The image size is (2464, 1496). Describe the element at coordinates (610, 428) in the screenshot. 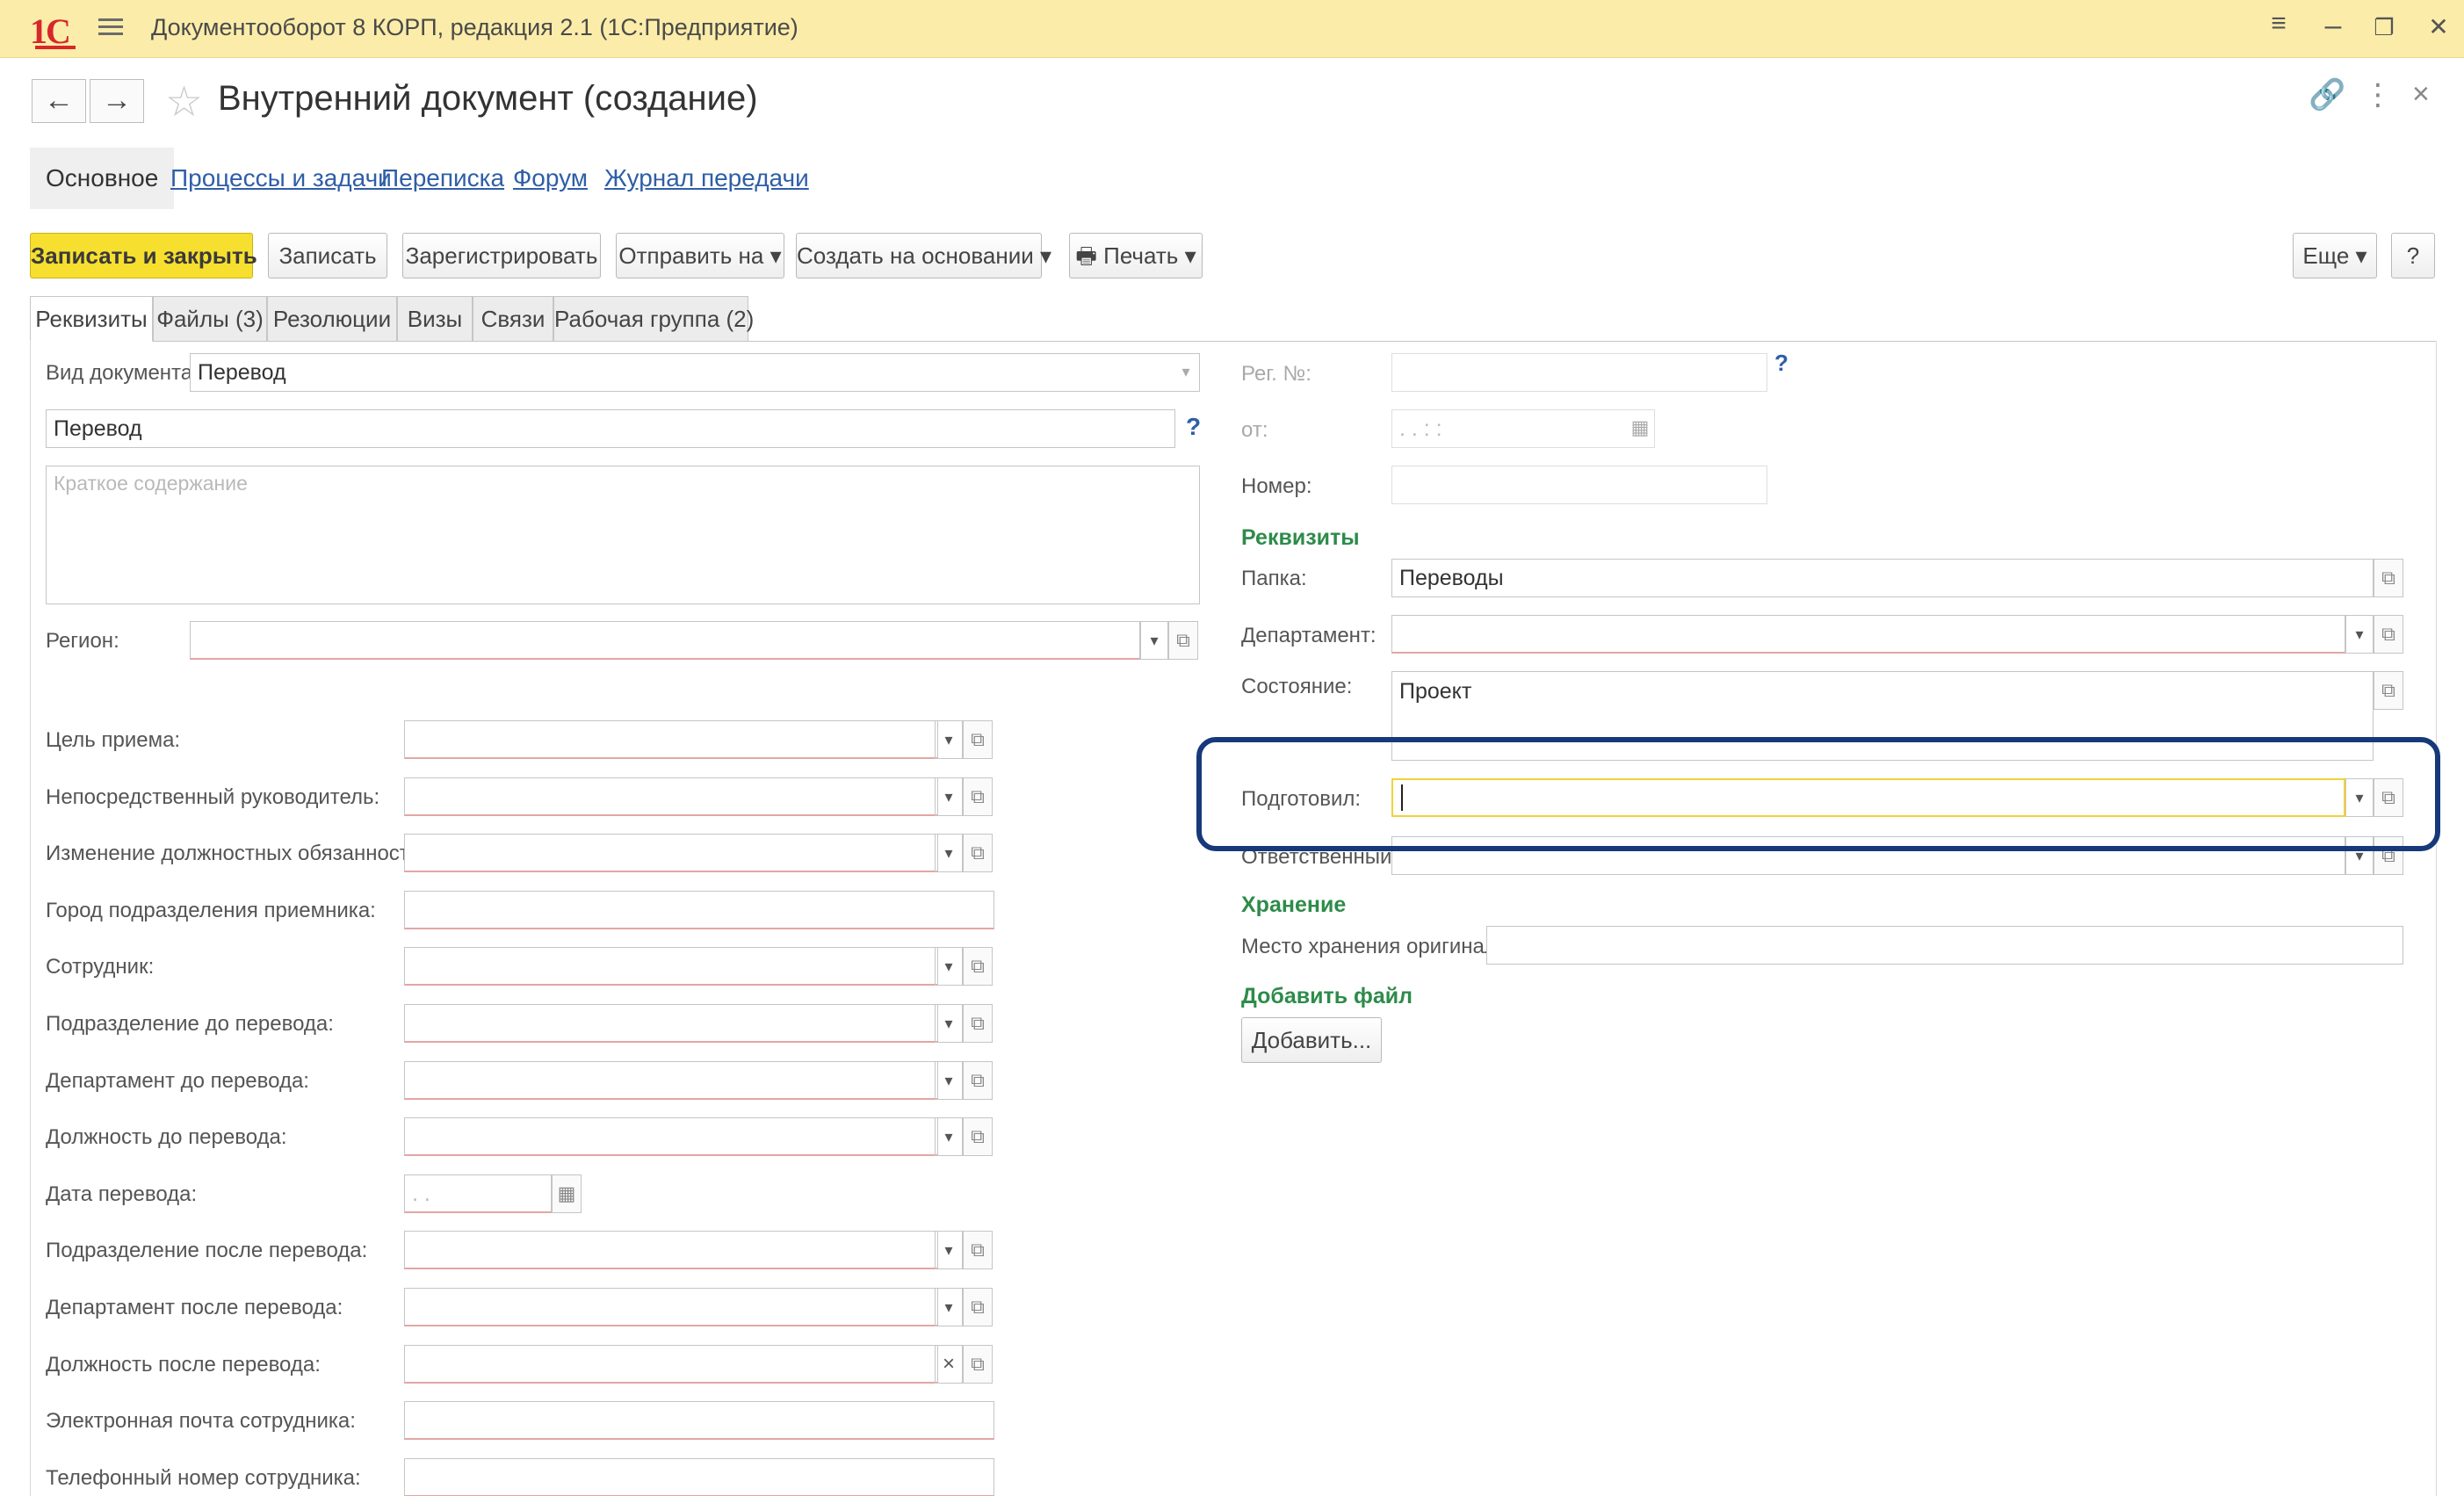

I see `doc-name-field: Перевод` at that location.